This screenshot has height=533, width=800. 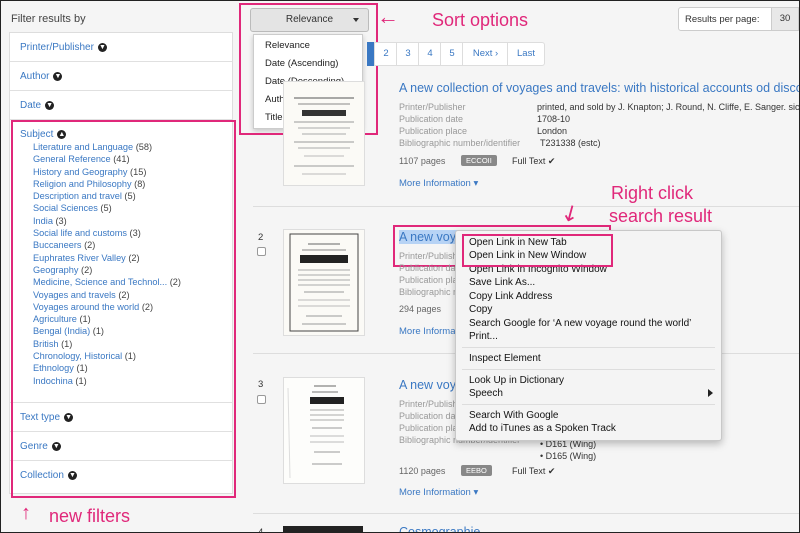 What do you see at coordinates (785, 19) in the screenshot?
I see `results-per-page-30: 30` at bounding box center [785, 19].